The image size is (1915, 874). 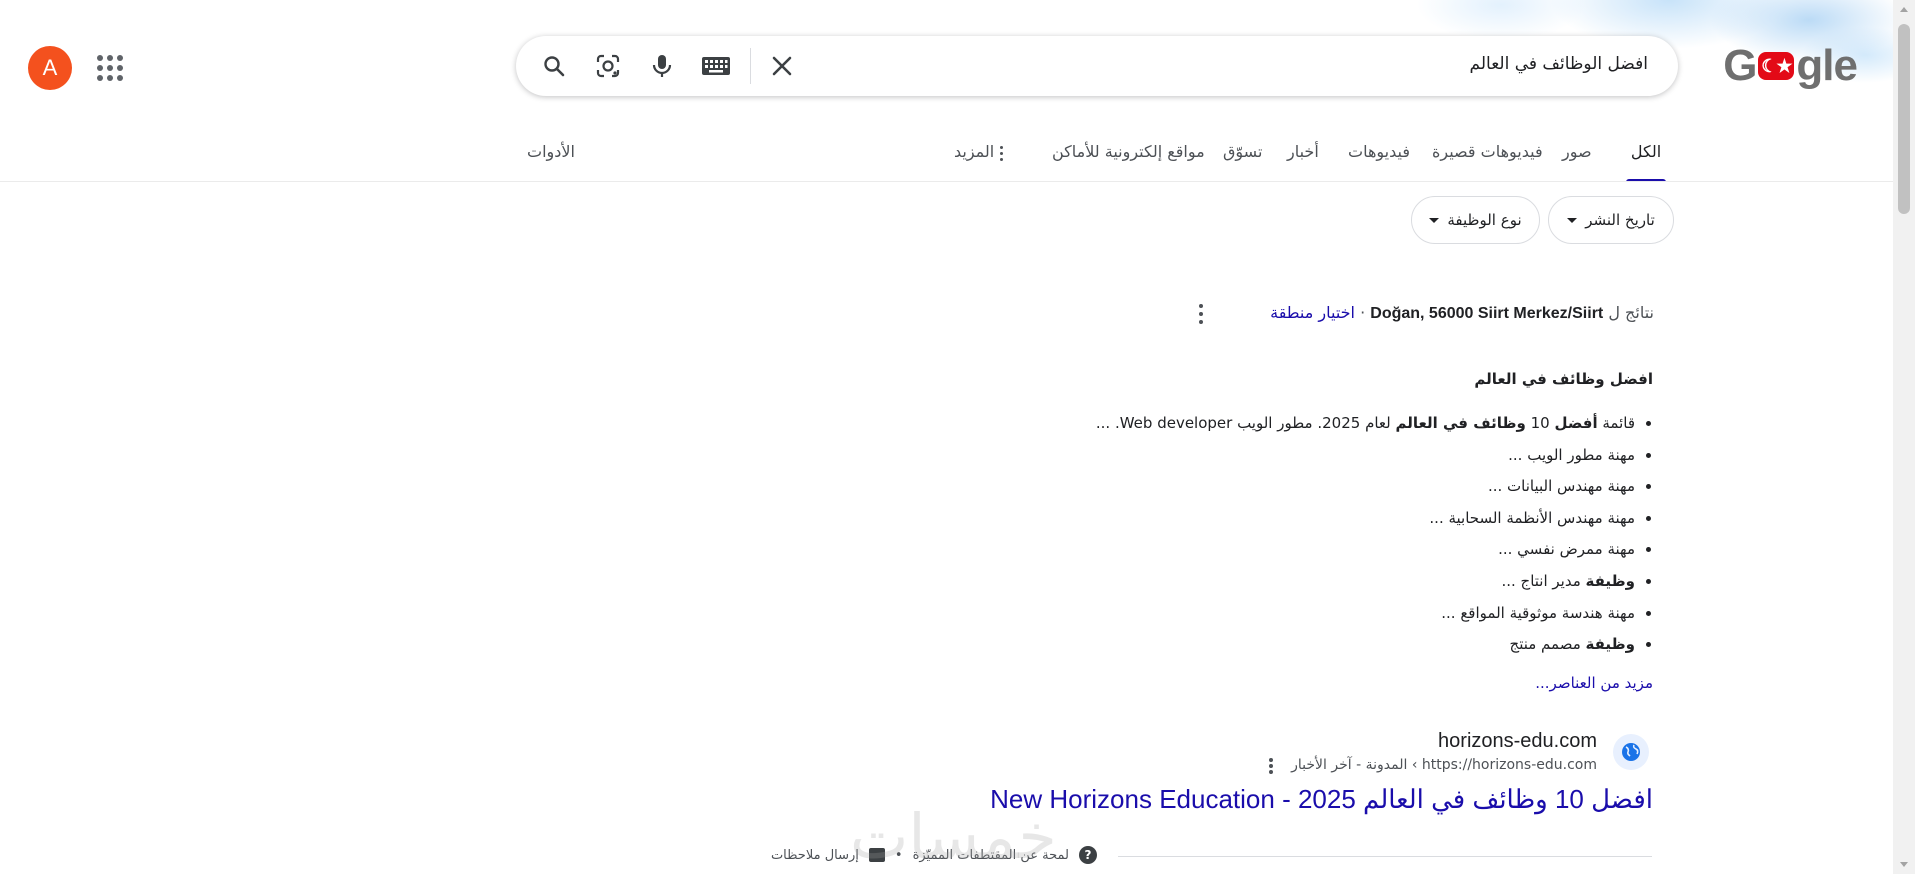 I want to click on snippet-title: افضل وظائف في العالم, so click(x=1563, y=379).